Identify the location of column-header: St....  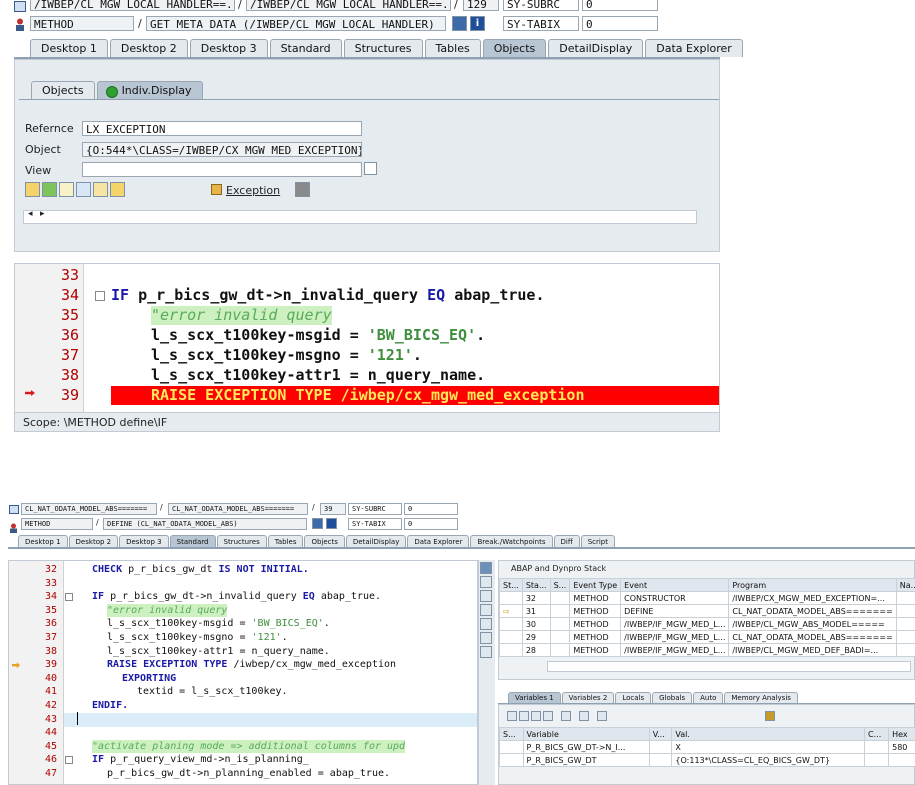
(511, 585).